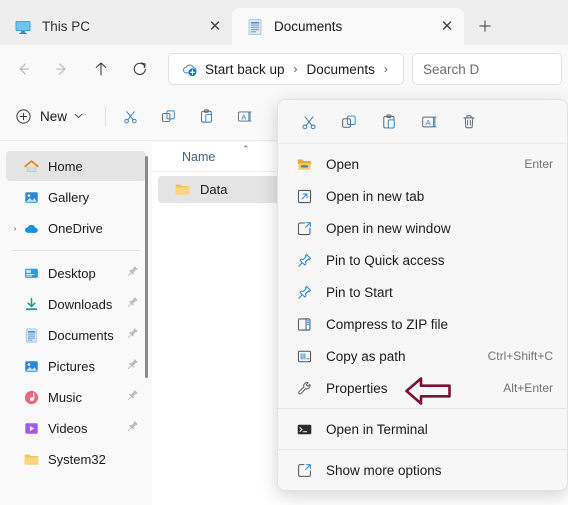  Describe the element at coordinates (76, 166) in the screenshot. I see `sidebar-item-home: Home` at that location.